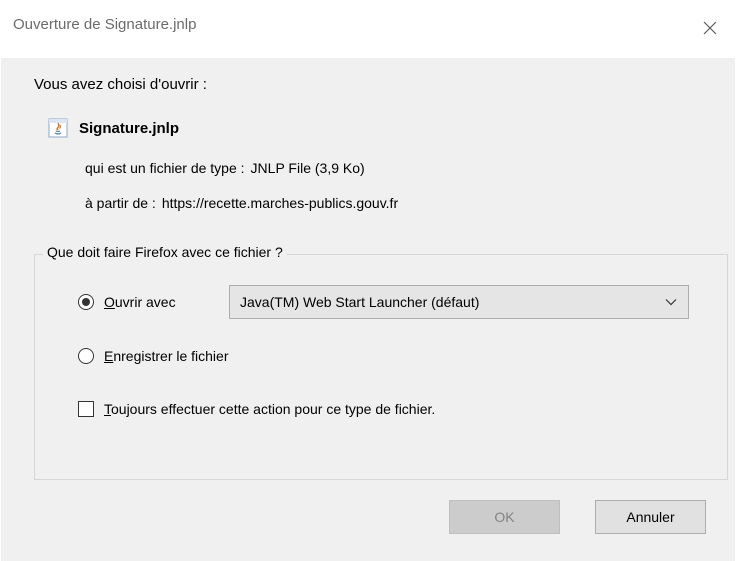 This screenshot has height=561, width=736. What do you see at coordinates (165, 168) in the screenshot?
I see `file-type-label: qui est un fichier de type :` at bounding box center [165, 168].